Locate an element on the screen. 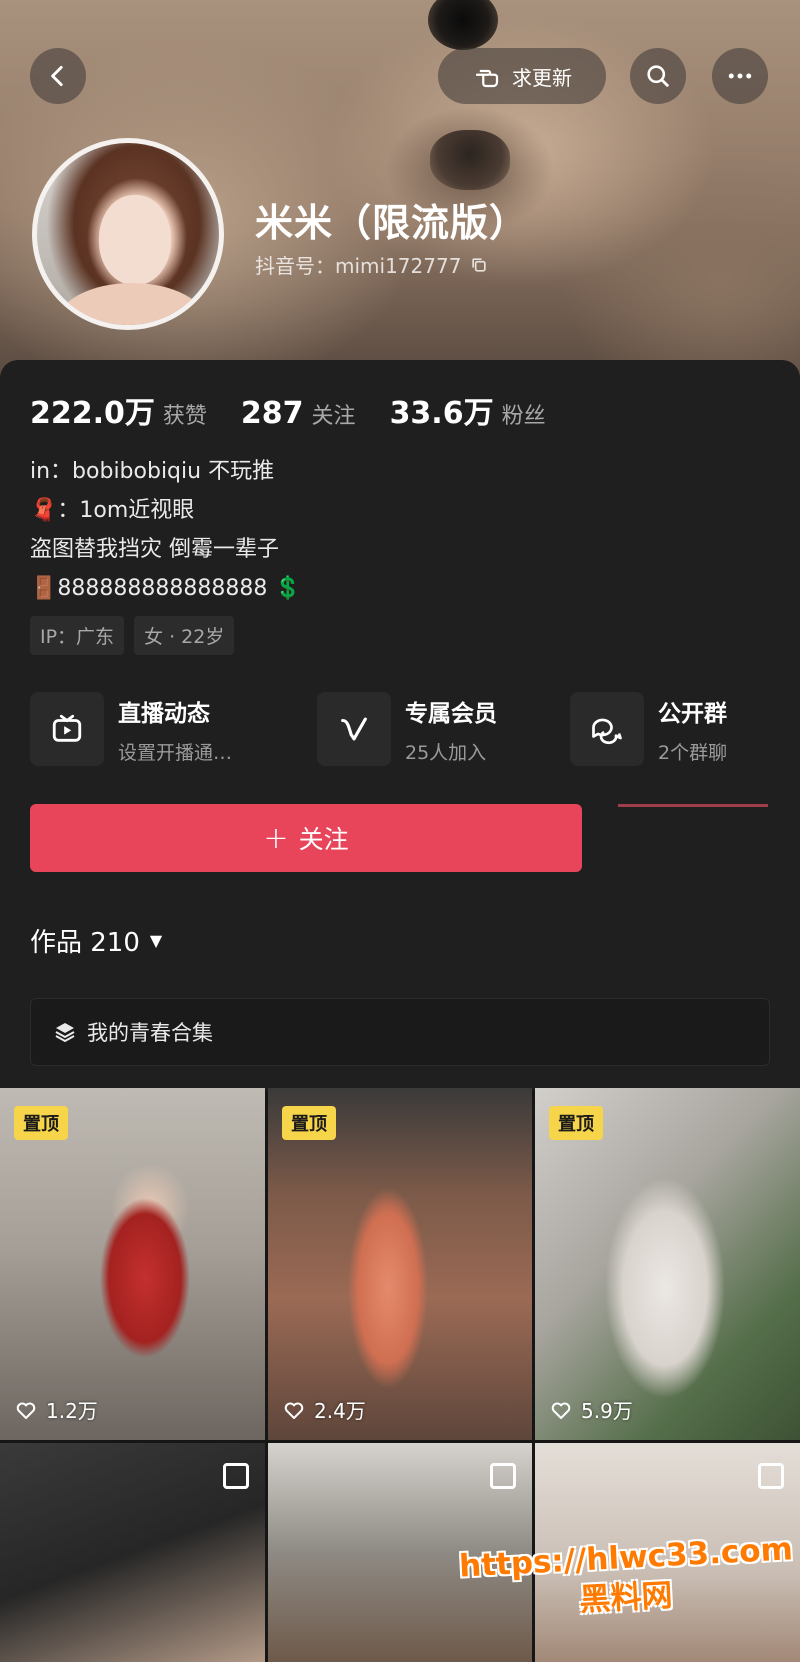  douyin-id: 抖音号：mimi172777 is located at coordinates (372, 264).